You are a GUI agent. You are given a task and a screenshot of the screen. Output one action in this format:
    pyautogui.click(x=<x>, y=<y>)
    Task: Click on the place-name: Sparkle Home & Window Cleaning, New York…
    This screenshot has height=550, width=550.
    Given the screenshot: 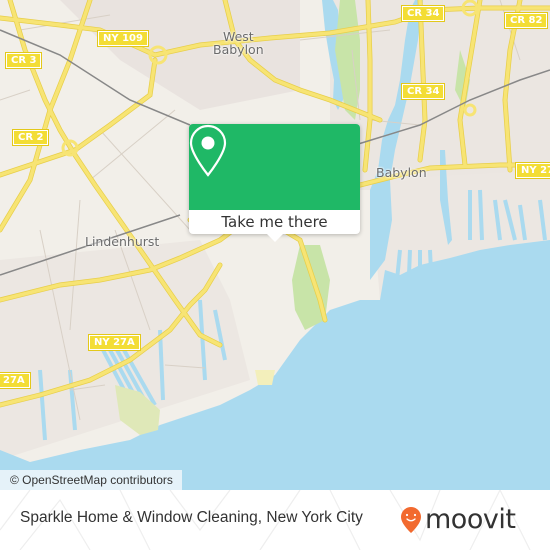 What is the action you would take?
    pyautogui.click(x=191, y=517)
    